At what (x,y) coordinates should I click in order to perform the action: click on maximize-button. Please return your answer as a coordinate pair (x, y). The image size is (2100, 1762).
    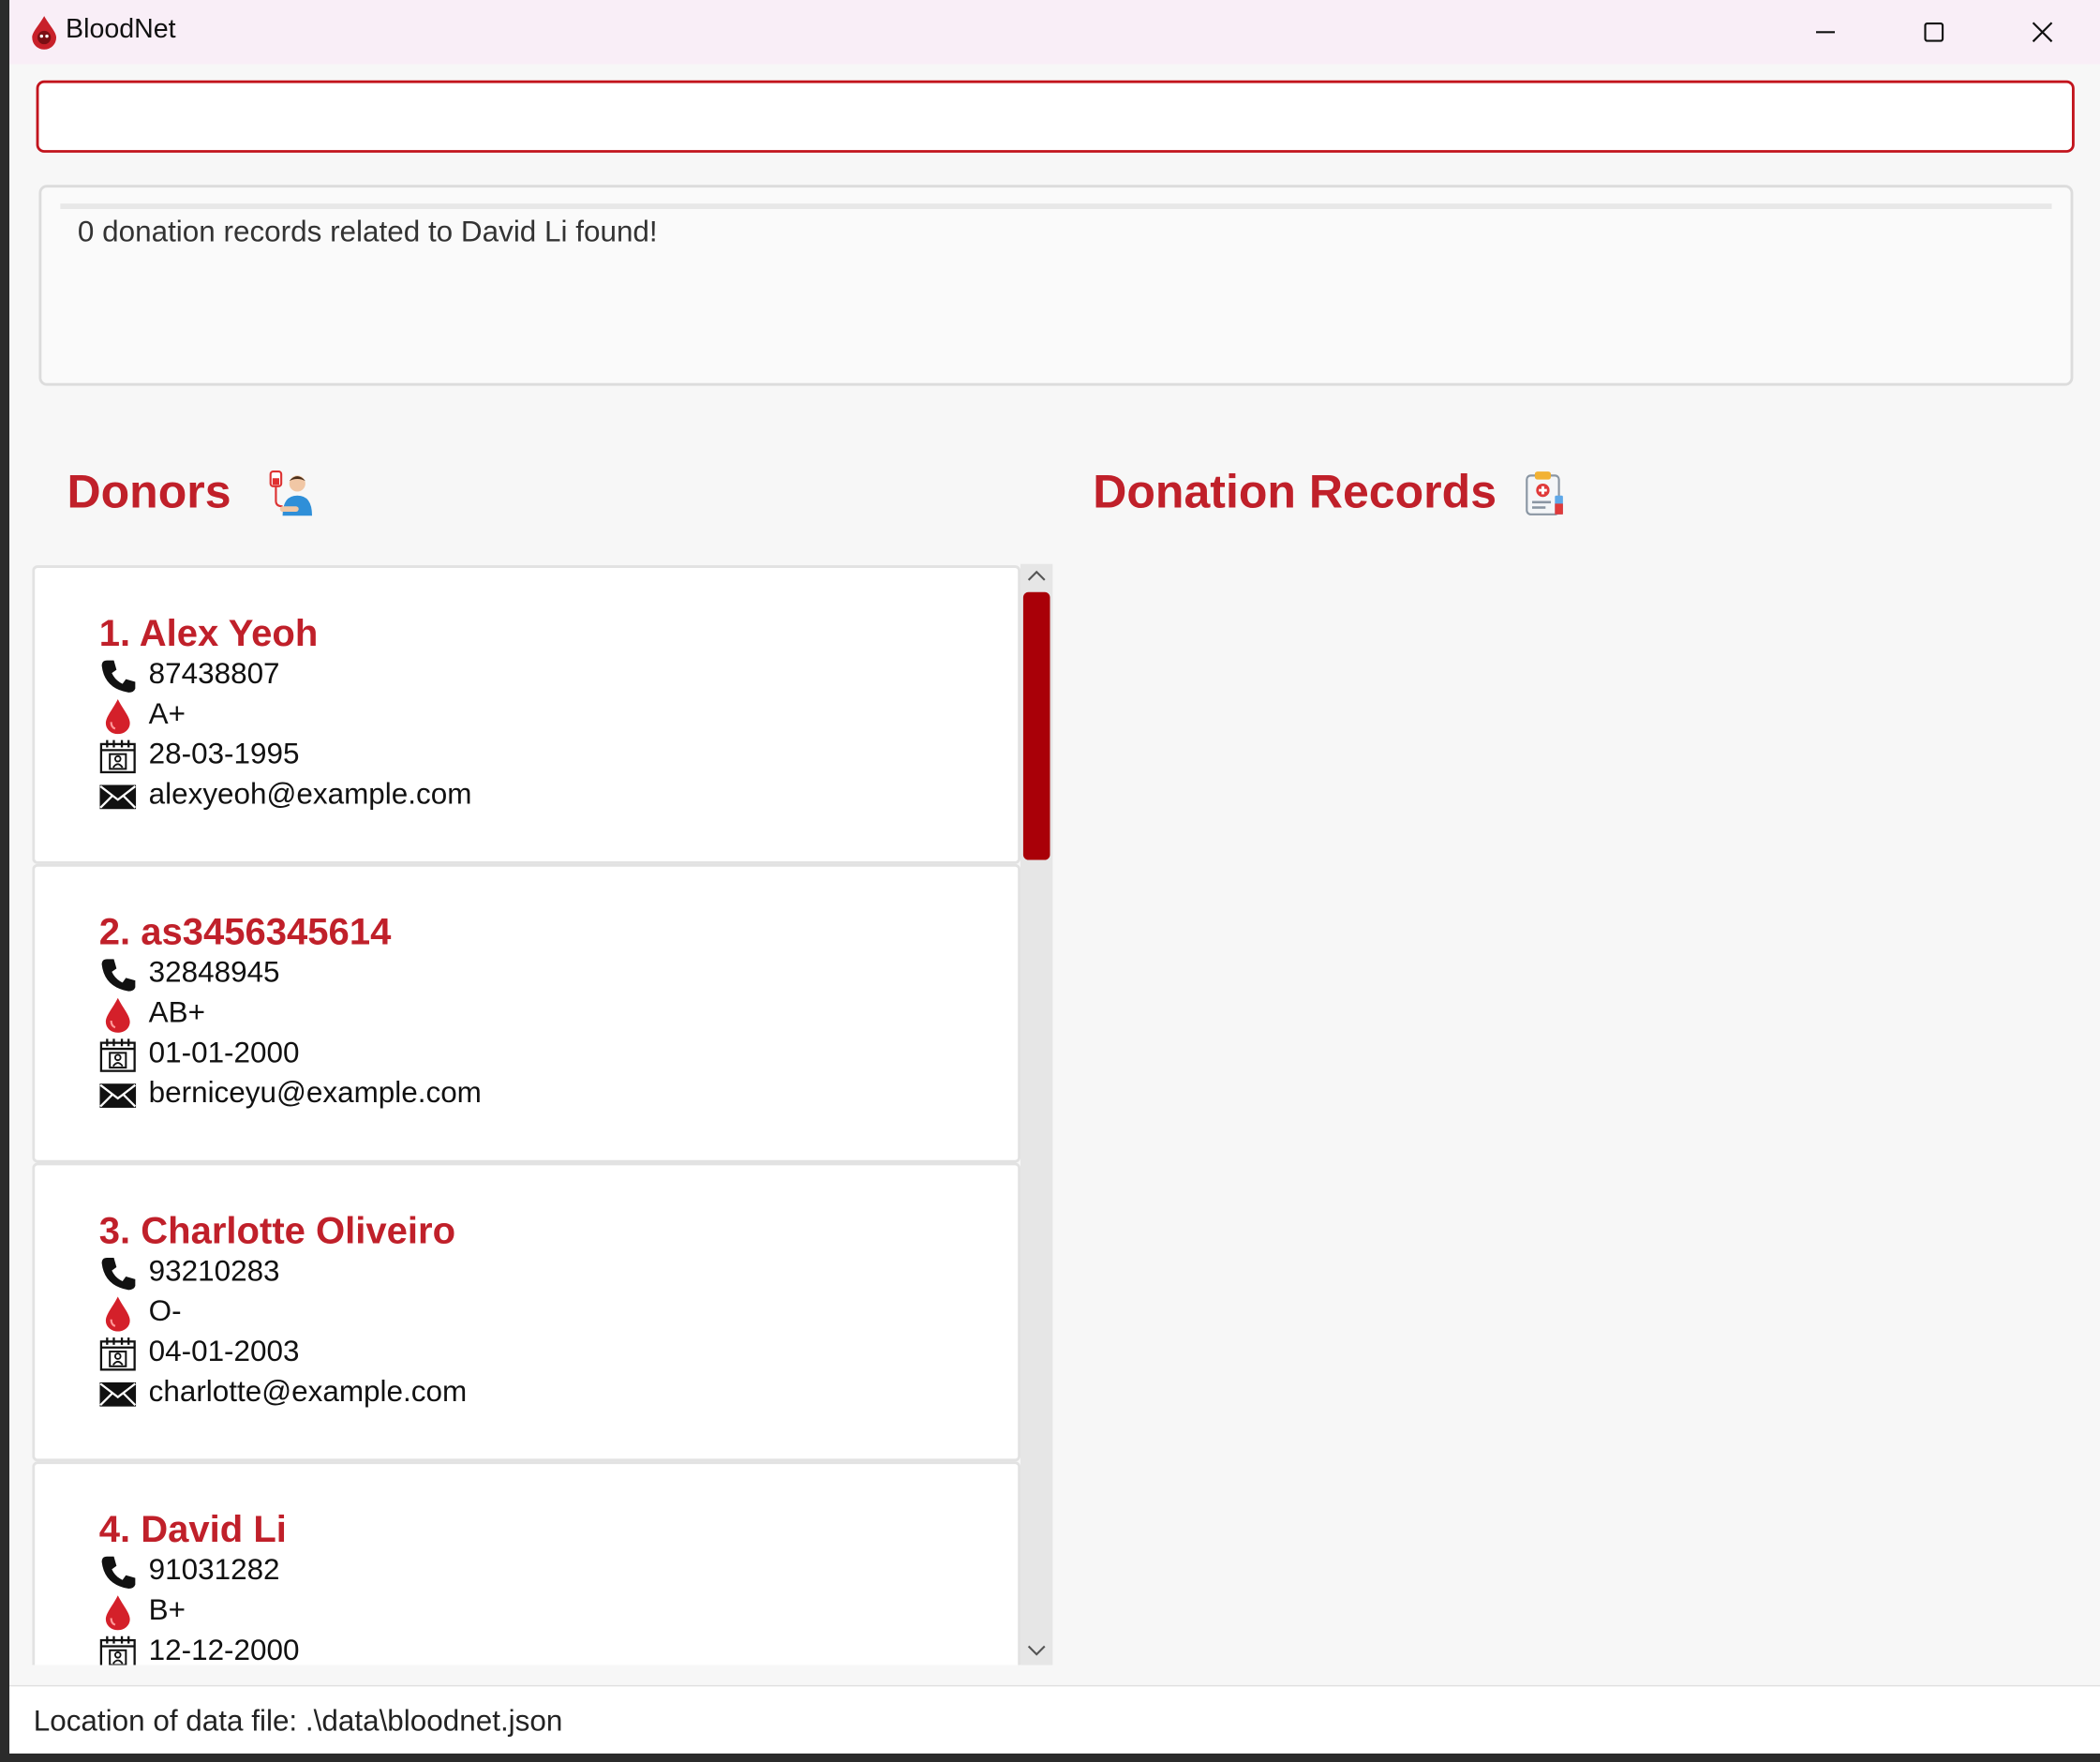
    Looking at the image, I should click on (1934, 32).